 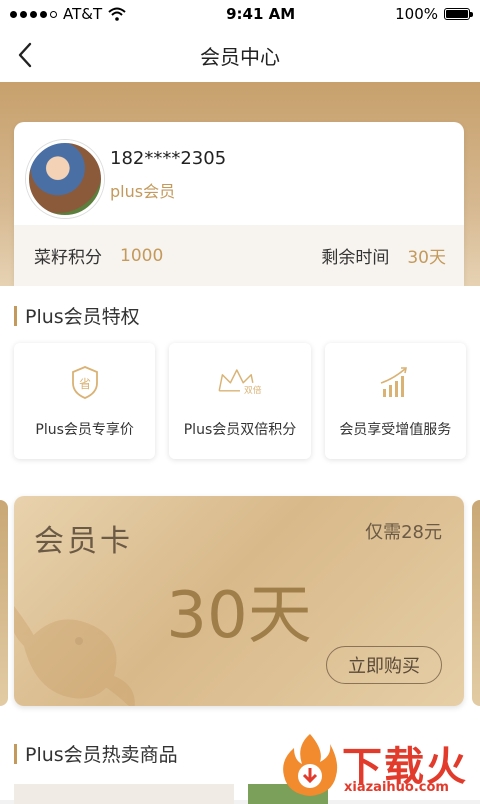 What do you see at coordinates (83, 541) in the screenshot?
I see `member-card-title: 会员卡` at bounding box center [83, 541].